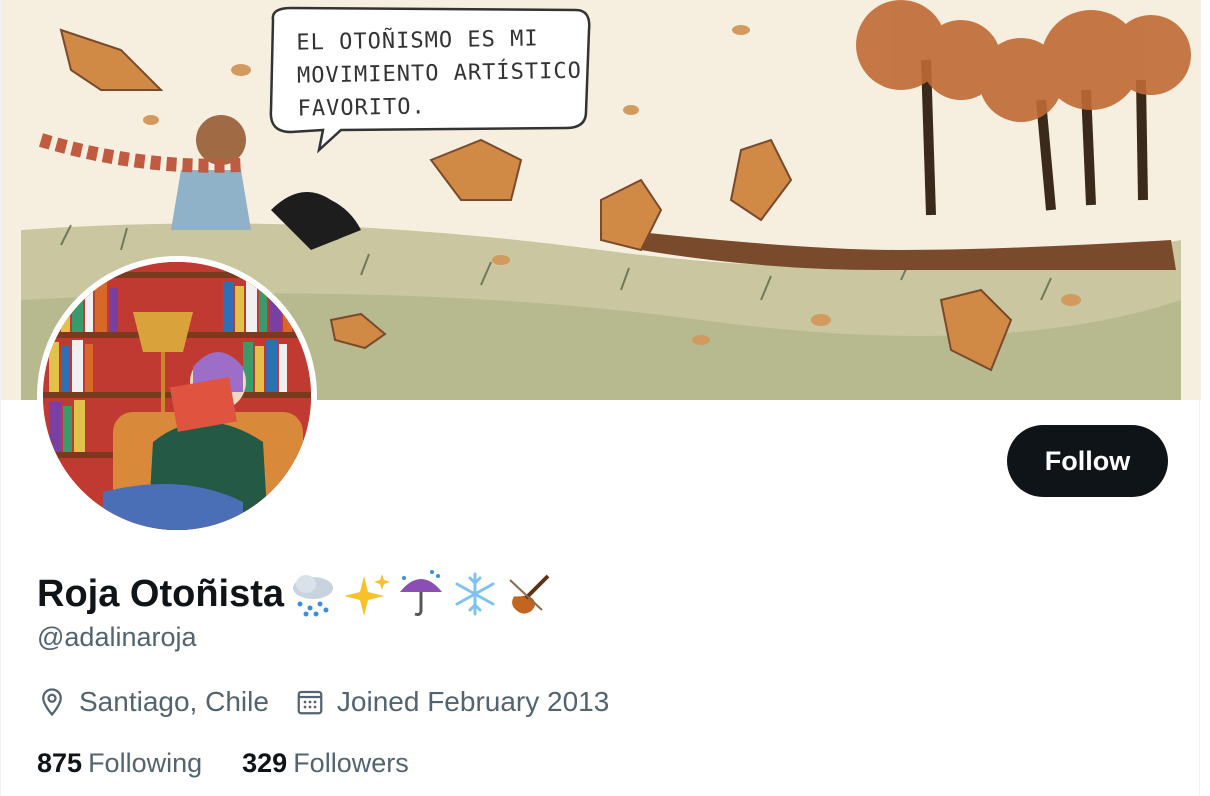  What do you see at coordinates (52, 702) in the screenshot?
I see `location-pin-icon` at bounding box center [52, 702].